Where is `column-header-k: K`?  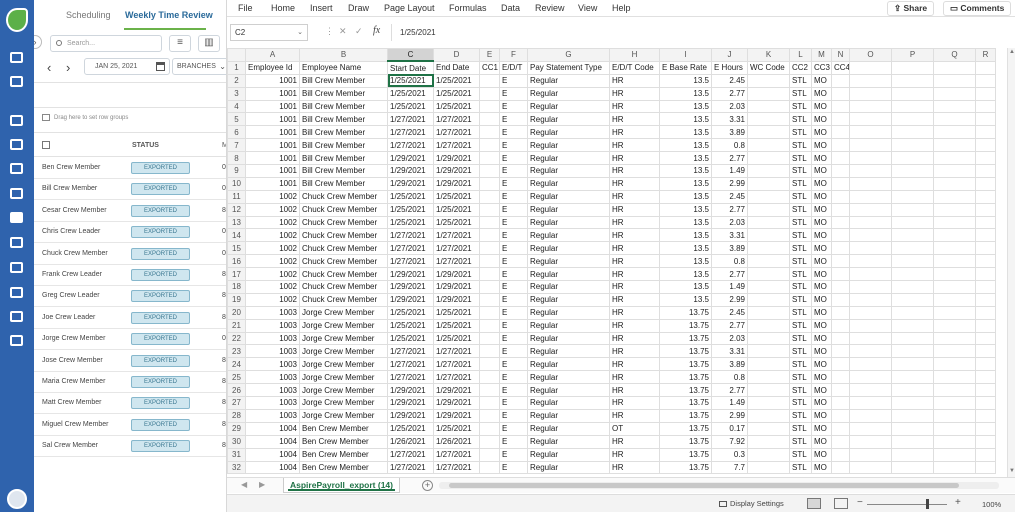 column-header-k: K is located at coordinates (768, 55).